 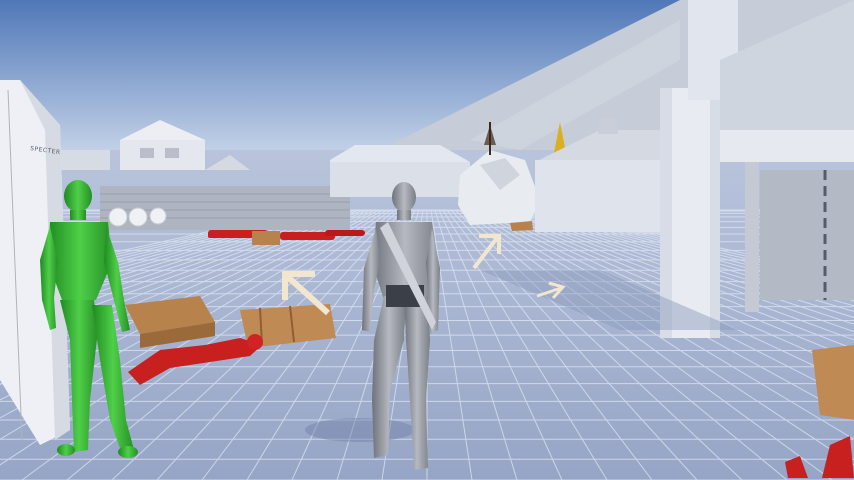 What do you see at coordinates (219, 235) in the screenshot?
I see `enemy-downed-mid` at bounding box center [219, 235].